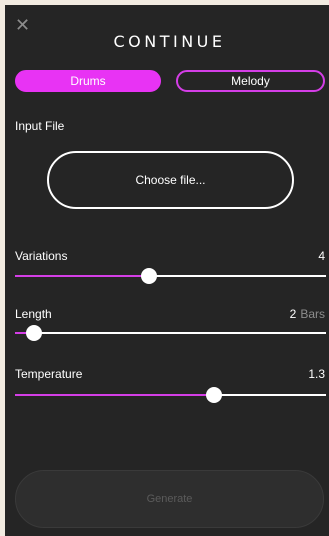  What do you see at coordinates (41, 256) in the screenshot?
I see `variations-label: Variations` at bounding box center [41, 256].